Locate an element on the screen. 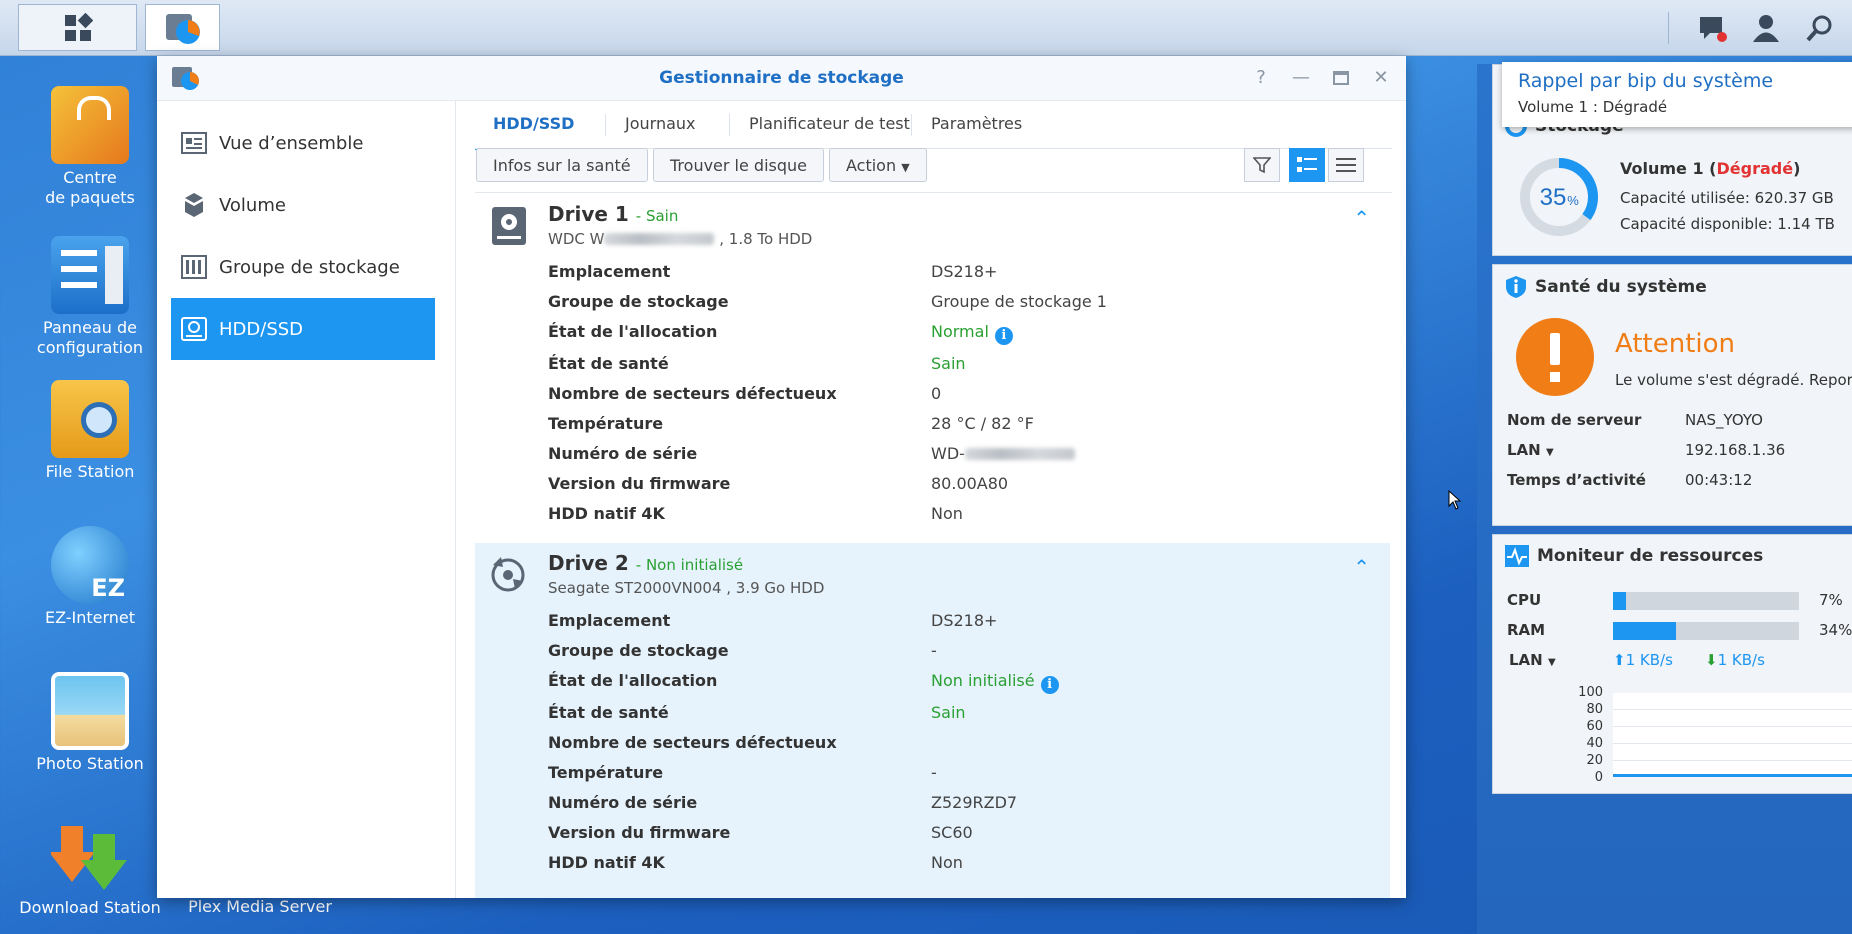  detail-row: Numéro de série Z529RZD7 is located at coordinates (963, 808).